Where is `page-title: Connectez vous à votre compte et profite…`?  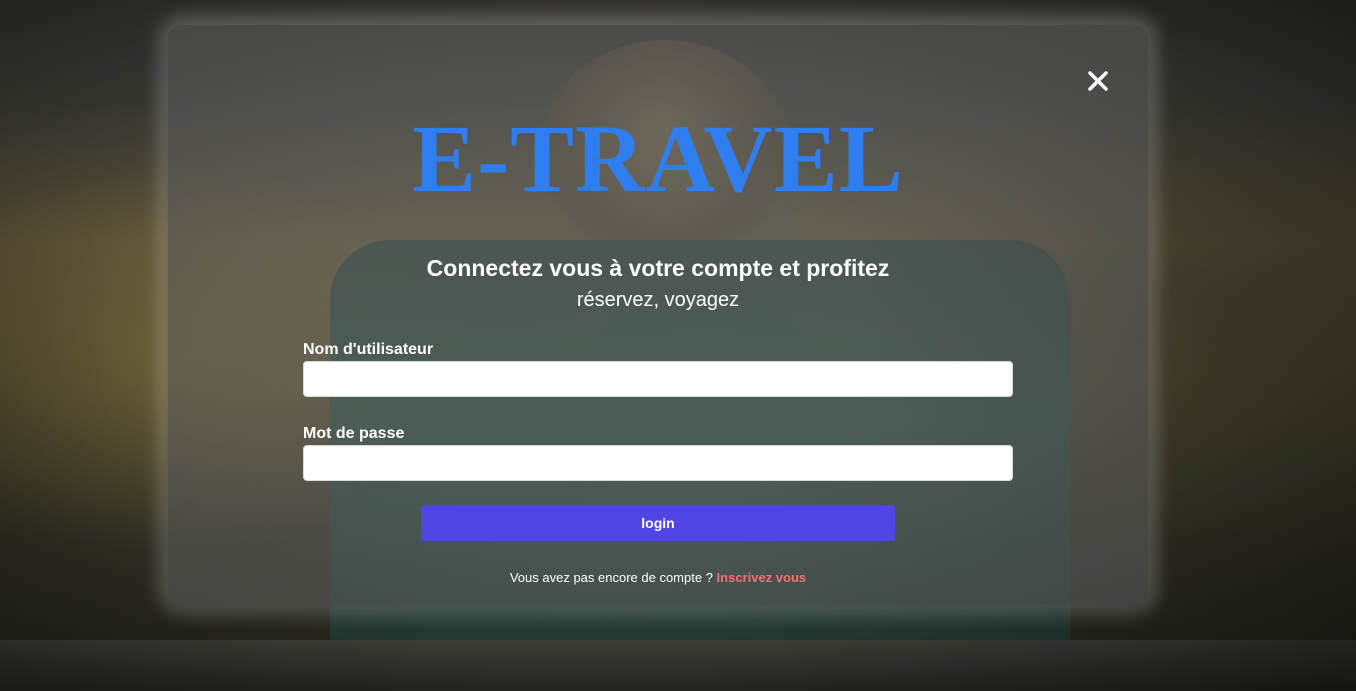
page-title: Connectez vous à votre compte et profite… is located at coordinates (658, 268).